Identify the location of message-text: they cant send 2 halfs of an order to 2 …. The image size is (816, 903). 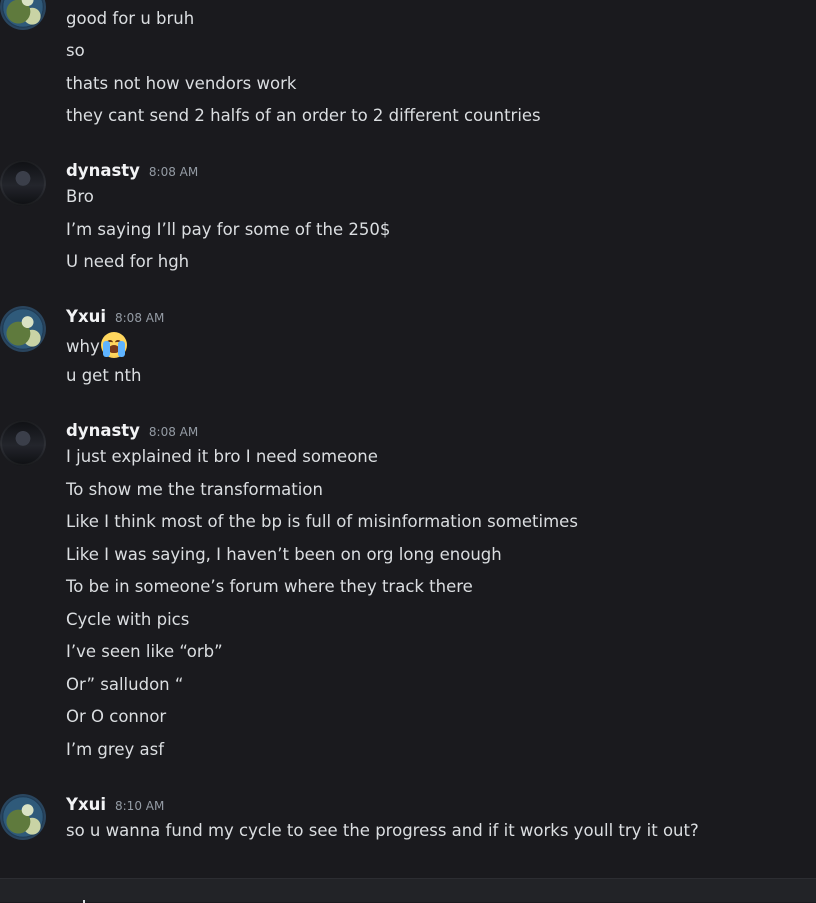
(303, 115).